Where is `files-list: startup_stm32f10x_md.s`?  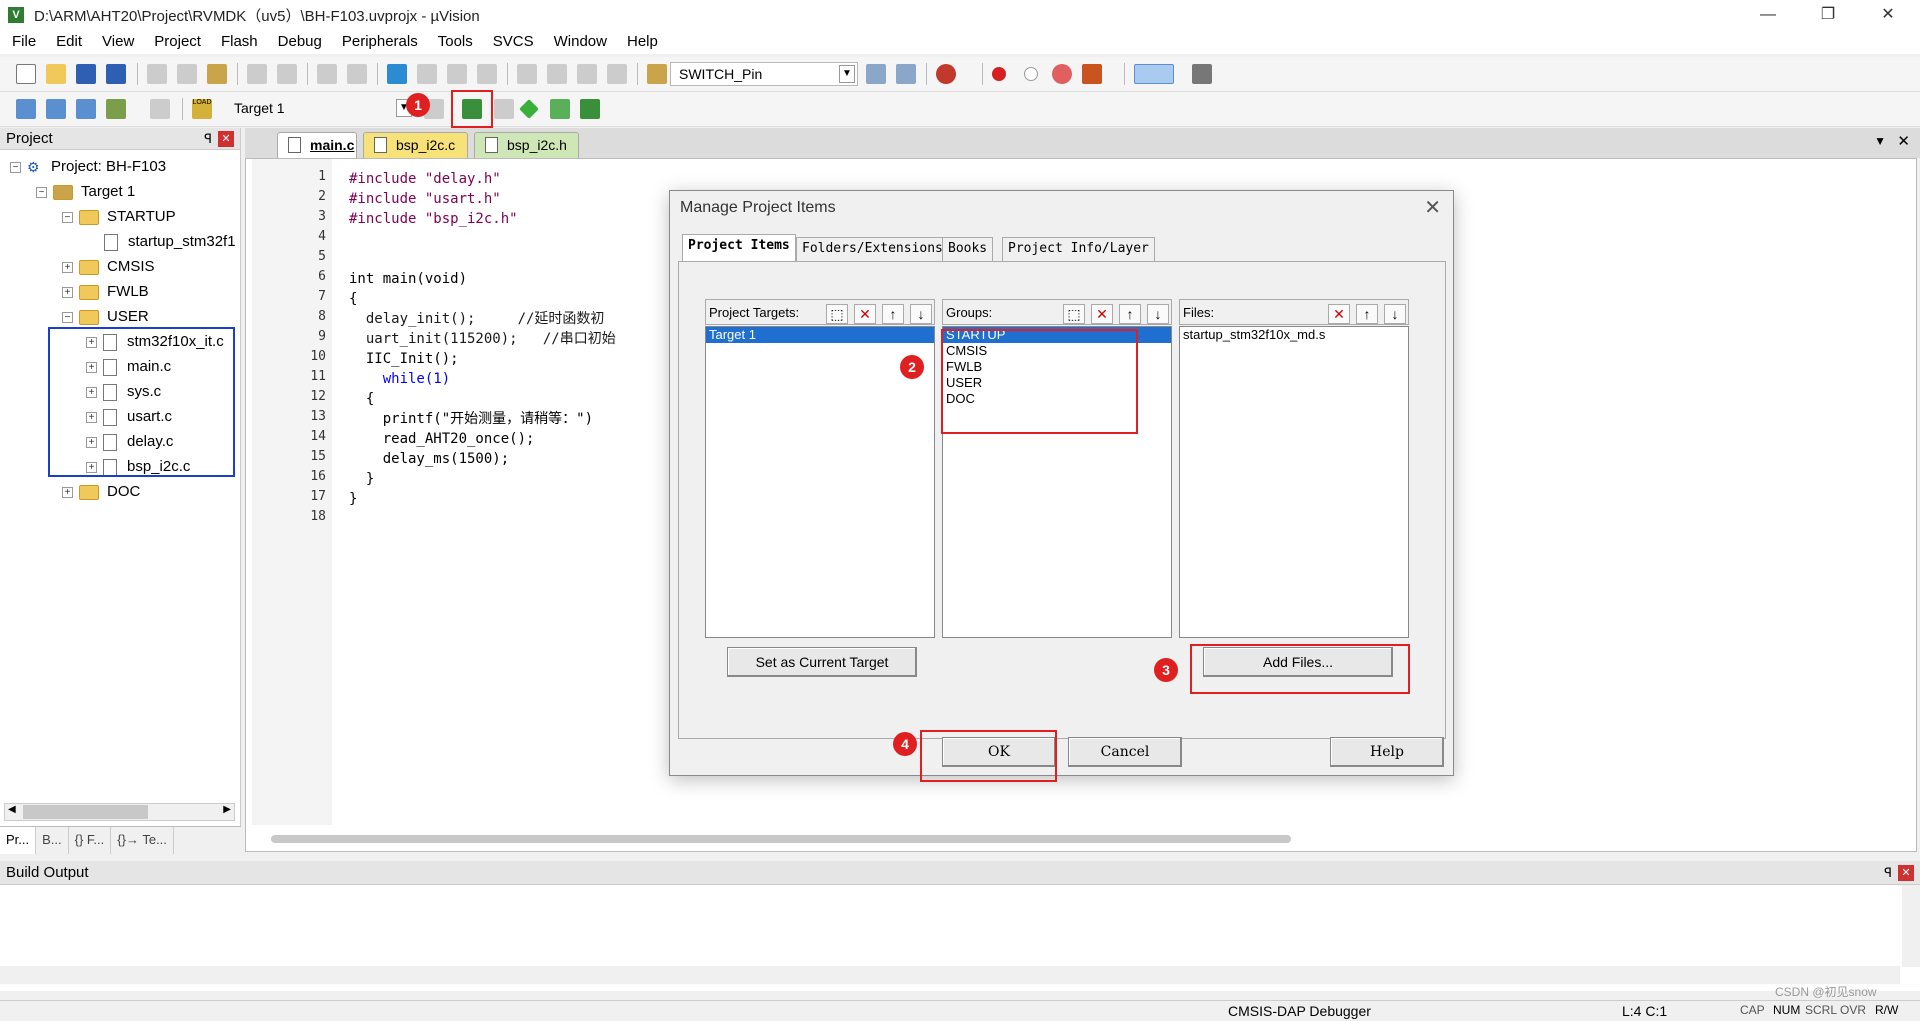
files-list: startup_stm32f10x_md.s is located at coordinates (1294, 482).